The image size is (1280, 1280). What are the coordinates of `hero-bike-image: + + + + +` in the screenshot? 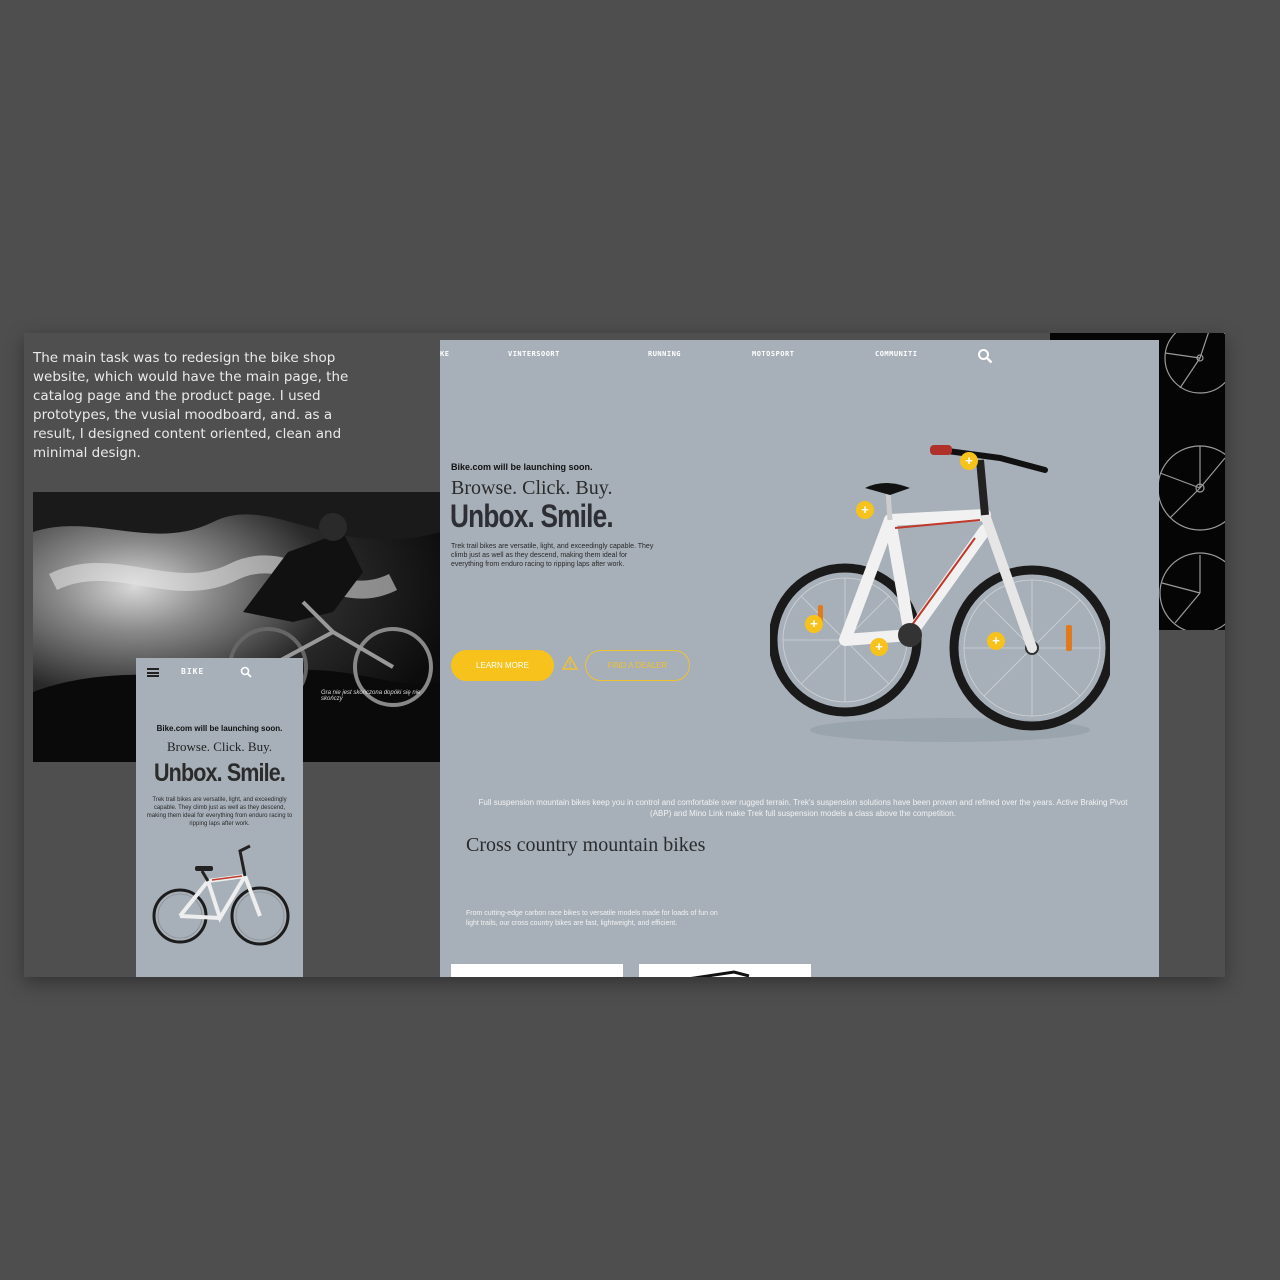 It's located at (941, 587).